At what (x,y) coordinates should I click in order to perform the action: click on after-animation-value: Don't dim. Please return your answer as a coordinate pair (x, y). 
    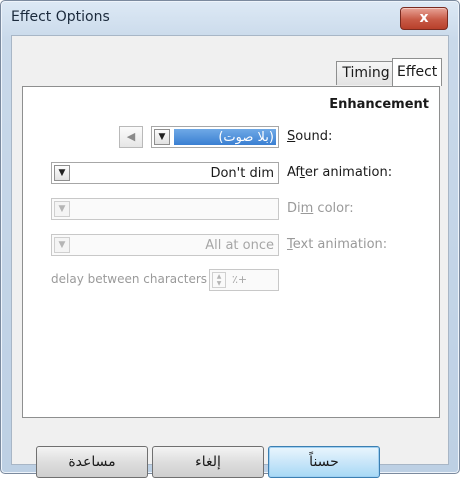
    Looking at the image, I should click on (242, 173).